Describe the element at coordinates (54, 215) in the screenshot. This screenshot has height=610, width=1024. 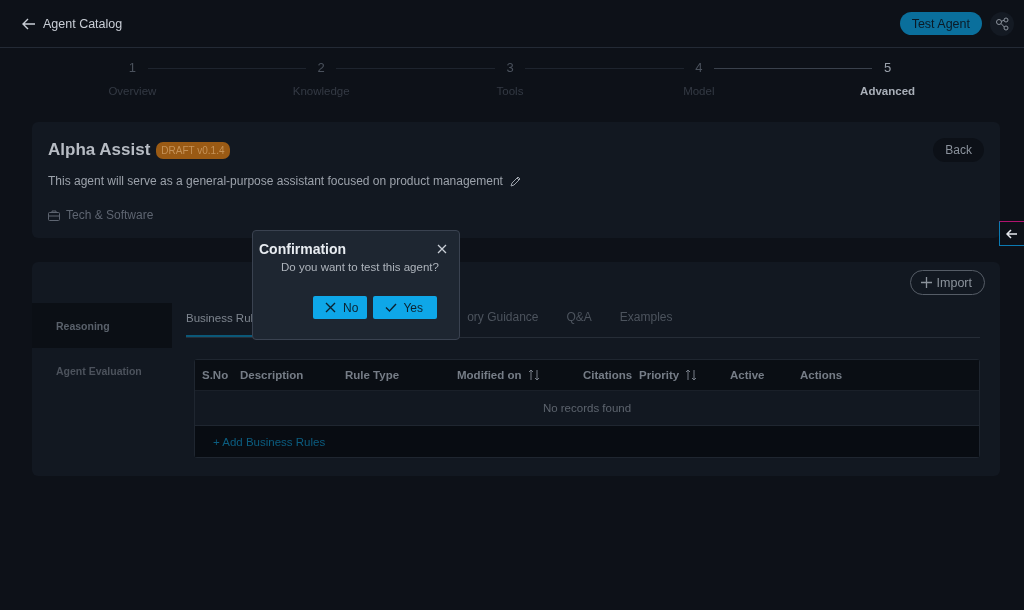
I see `briefcase-icon` at that location.